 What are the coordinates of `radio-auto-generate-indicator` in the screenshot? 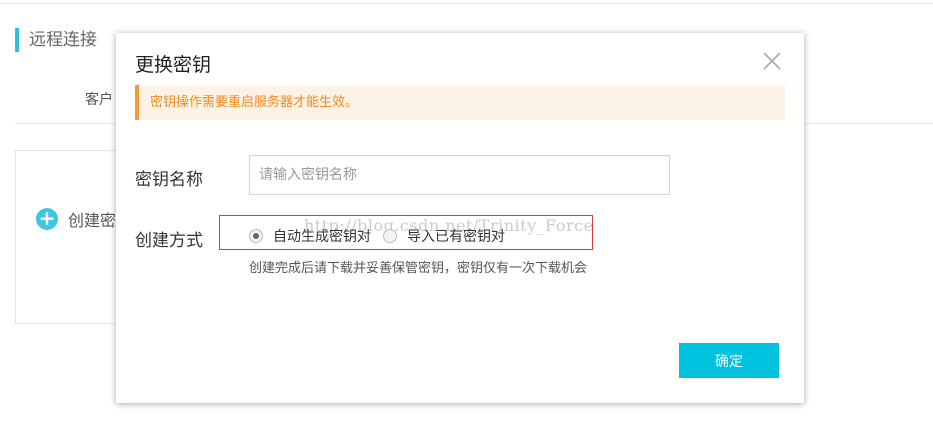 It's located at (256, 236).